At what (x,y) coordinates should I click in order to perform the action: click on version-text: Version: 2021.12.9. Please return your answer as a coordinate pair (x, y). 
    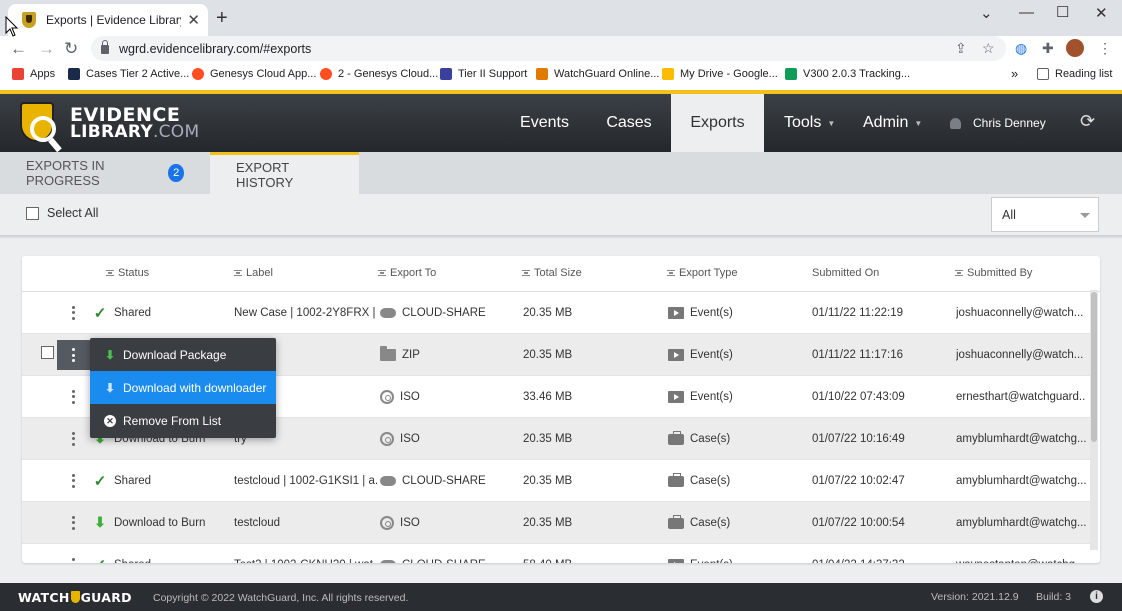
    Looking at the image, I should click on (975, 597).